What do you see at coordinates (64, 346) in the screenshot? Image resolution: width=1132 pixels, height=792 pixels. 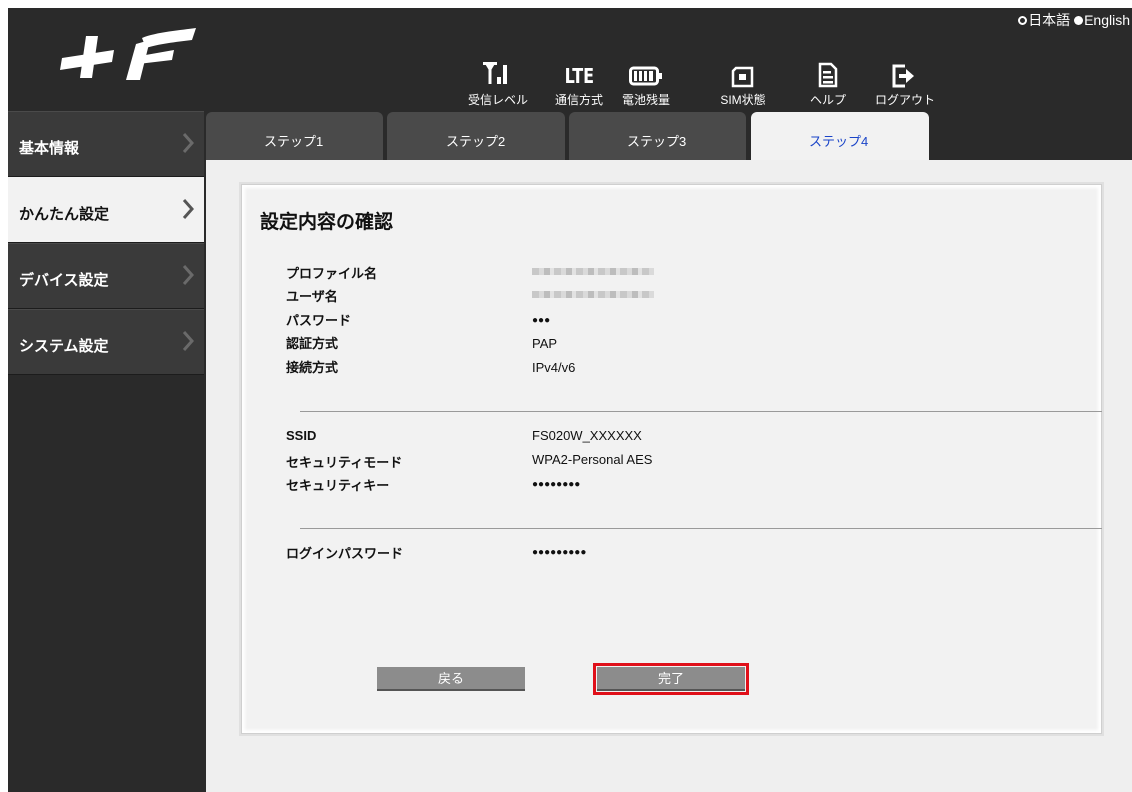 I see `sidebar-item-label: システム設定` at bounding box center [64, 346].